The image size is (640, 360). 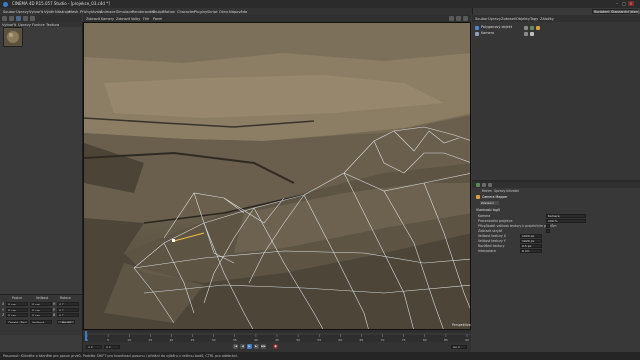 What do you see at coordinates (556, 185) in the screenshot?
I see `attribute-toolbar` at bounding box center [556, 185].